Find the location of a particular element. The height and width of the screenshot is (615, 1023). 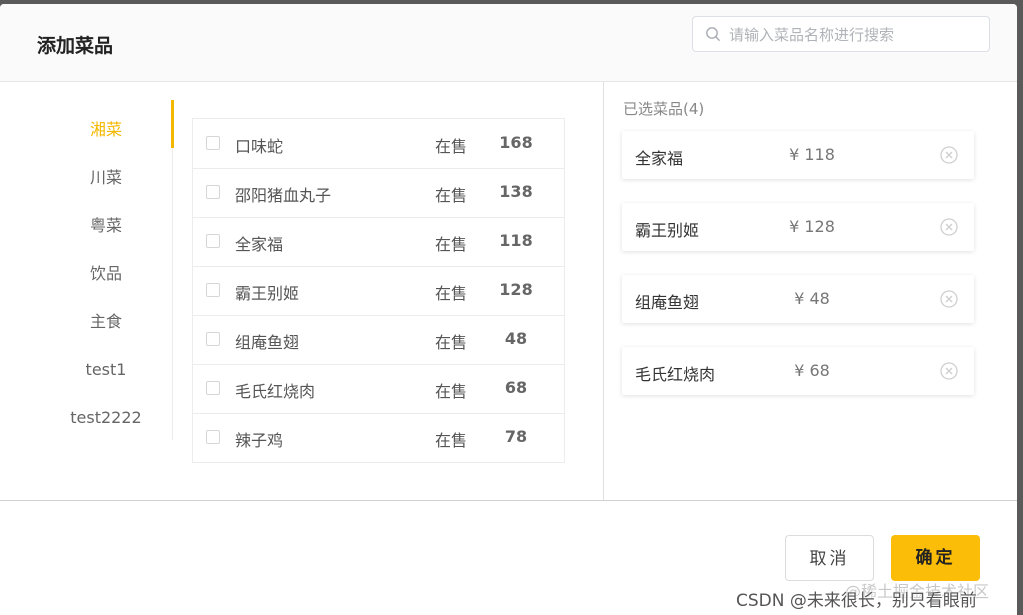

dish-row: 辣子鸡 在售 78 is located at coordinates (378, 437).